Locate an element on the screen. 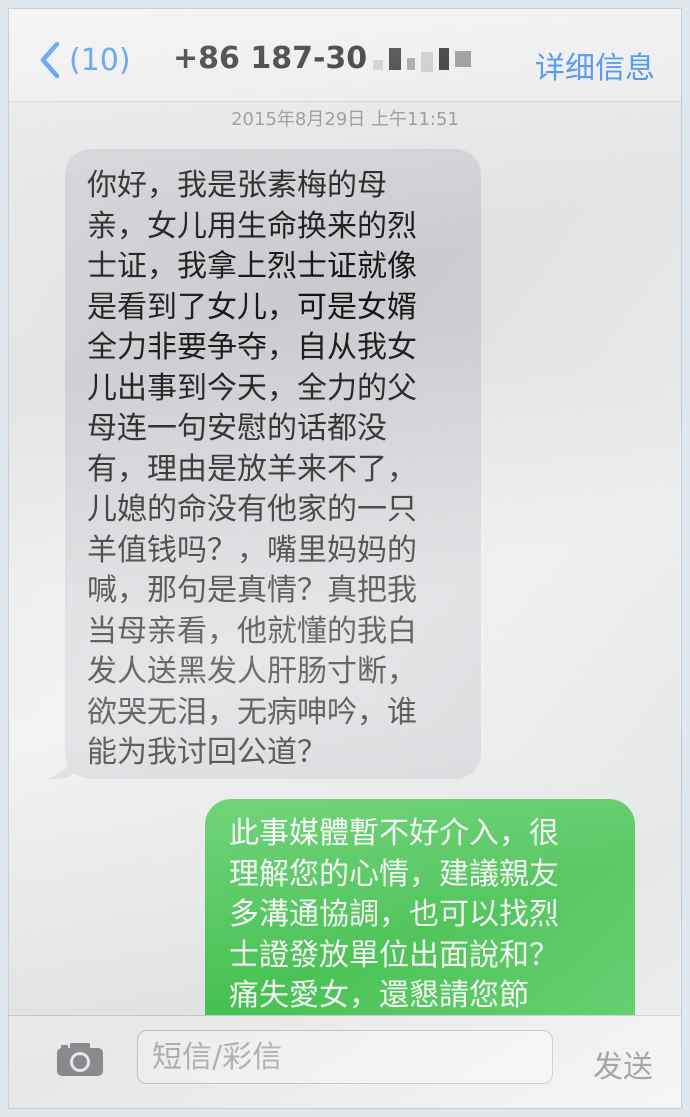 This screenshot has height=1117, width=690. details-button: 详细信息 is located at coordinates (595, 65).